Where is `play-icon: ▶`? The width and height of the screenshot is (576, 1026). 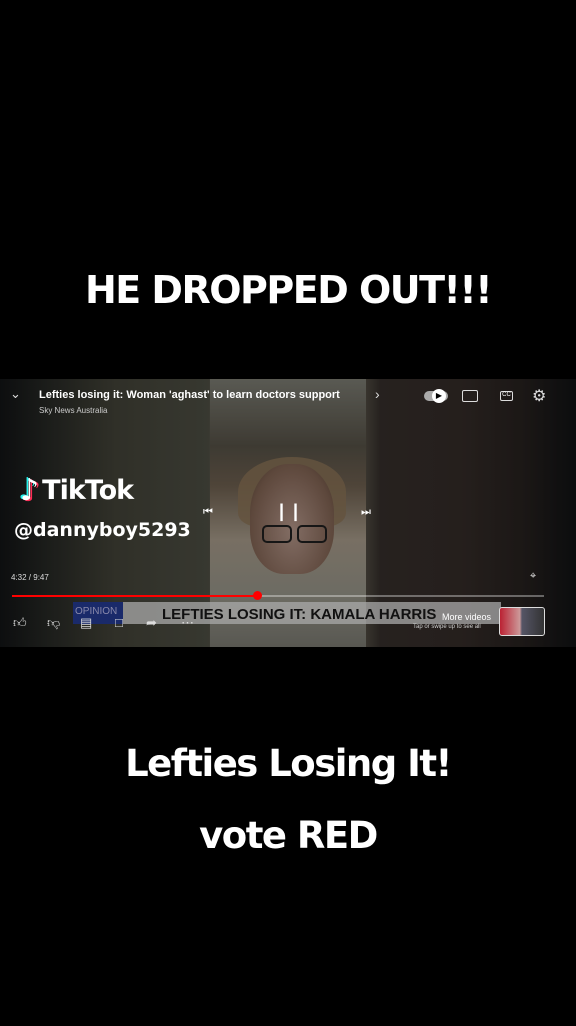 play-icon: ▶ is located at coordinates (439, 396).